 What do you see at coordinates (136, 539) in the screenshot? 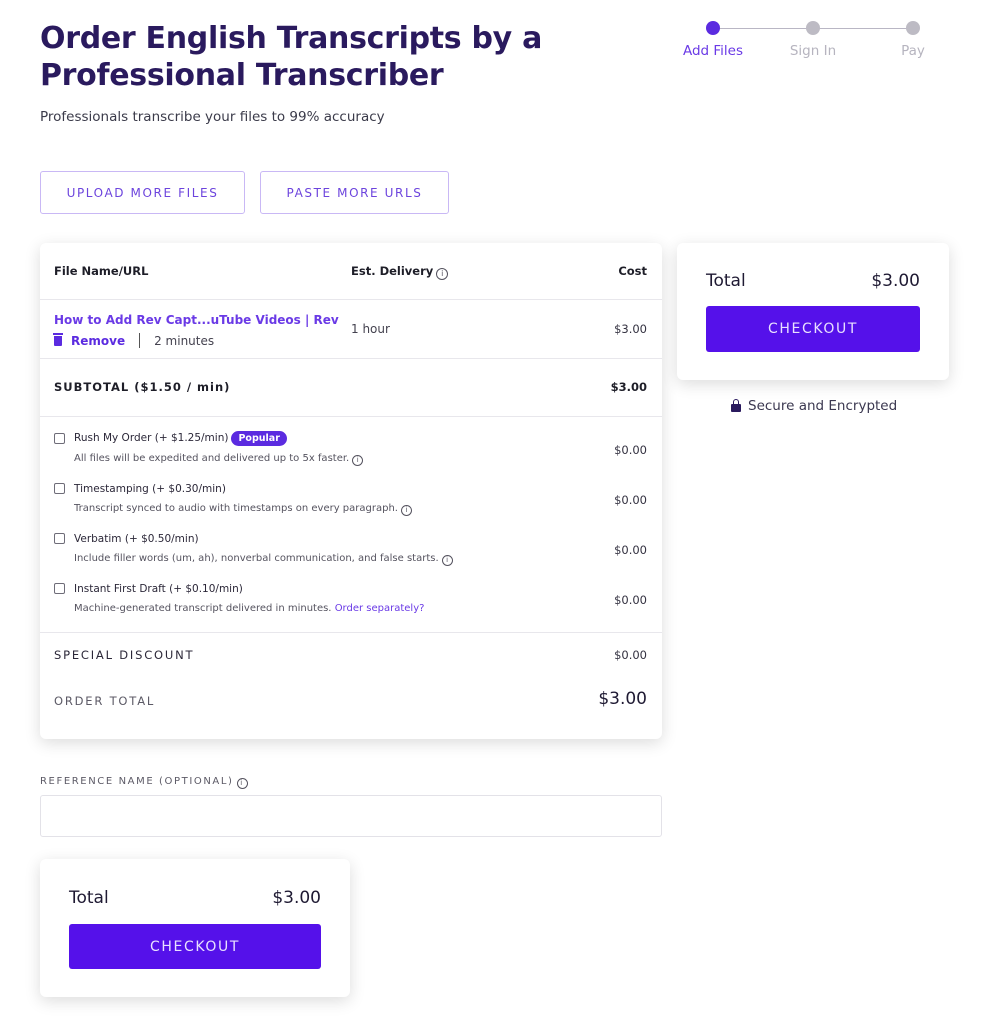
I see `option-title: Verbatim (+ $0.50/min)` at bounding box center [136, 539].